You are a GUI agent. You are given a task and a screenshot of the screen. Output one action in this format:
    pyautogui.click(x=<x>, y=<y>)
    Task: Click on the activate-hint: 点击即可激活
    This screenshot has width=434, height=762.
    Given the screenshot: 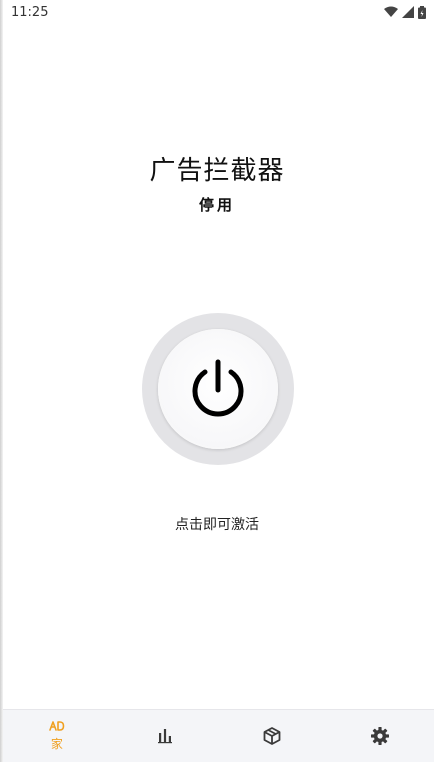 What is the action you would take?
    pyautogui.click(x=217, y=525)
    